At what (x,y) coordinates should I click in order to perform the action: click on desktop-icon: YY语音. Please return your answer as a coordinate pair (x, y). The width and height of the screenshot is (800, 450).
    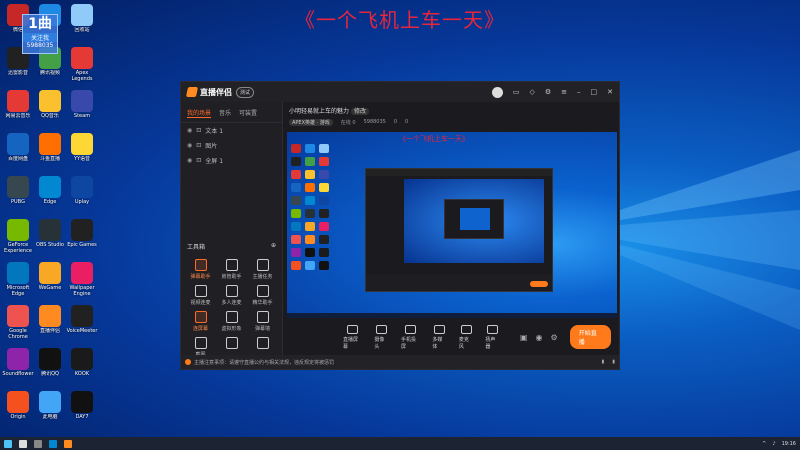
    Looking at the image, I should click on (82, 152).